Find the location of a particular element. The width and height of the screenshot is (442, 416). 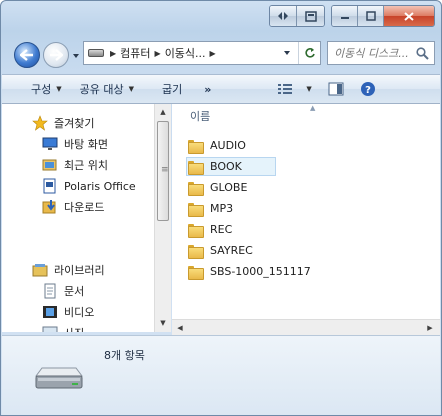

forward-arrow-icon is located at coordinates (56, 55).